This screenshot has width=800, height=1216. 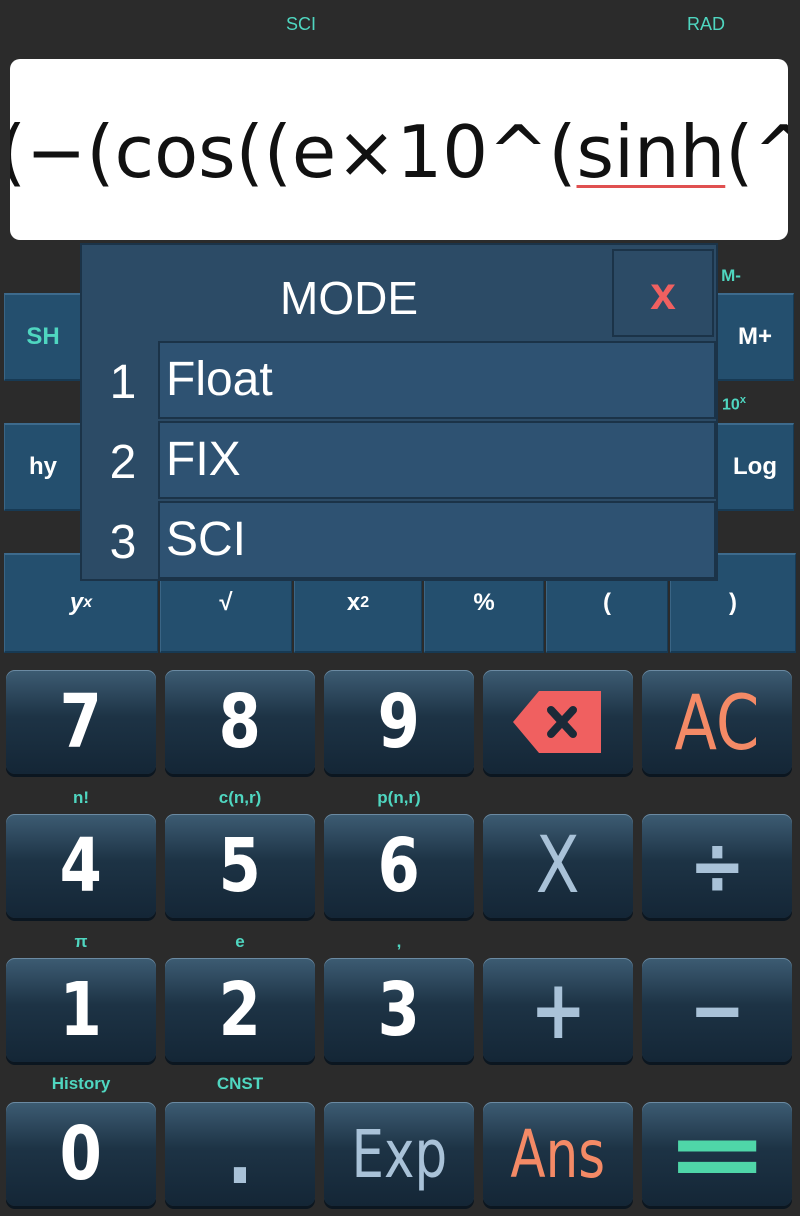 I want to click on ten-power-label: 10x, so click(x=734, y=404).